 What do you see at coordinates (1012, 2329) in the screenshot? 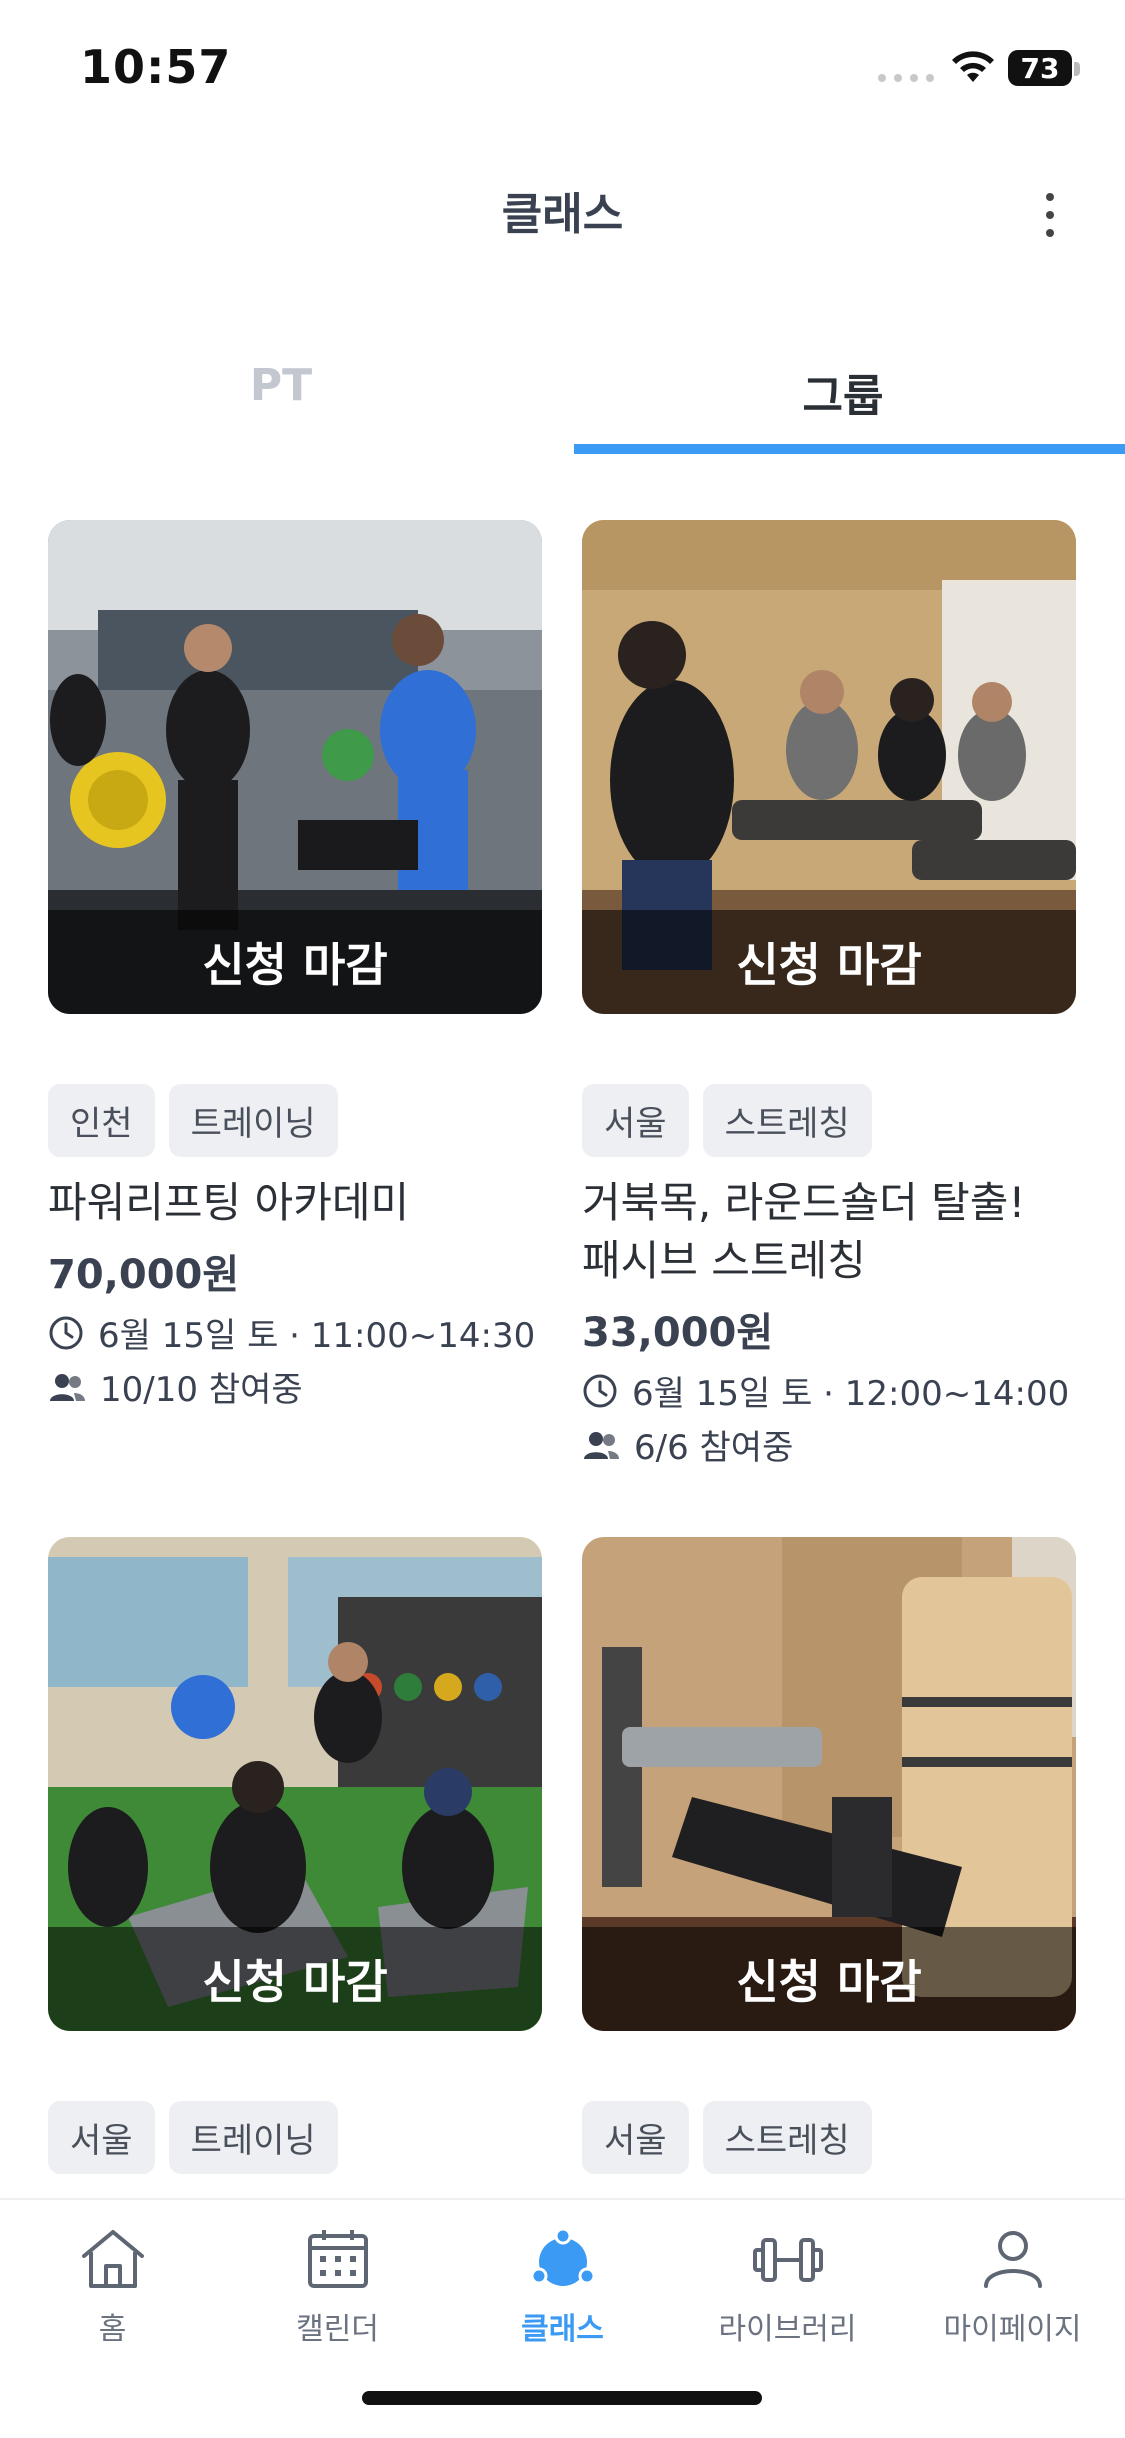
I see `nav-label: 마이페이지` at bounding box center [1012, 2329].